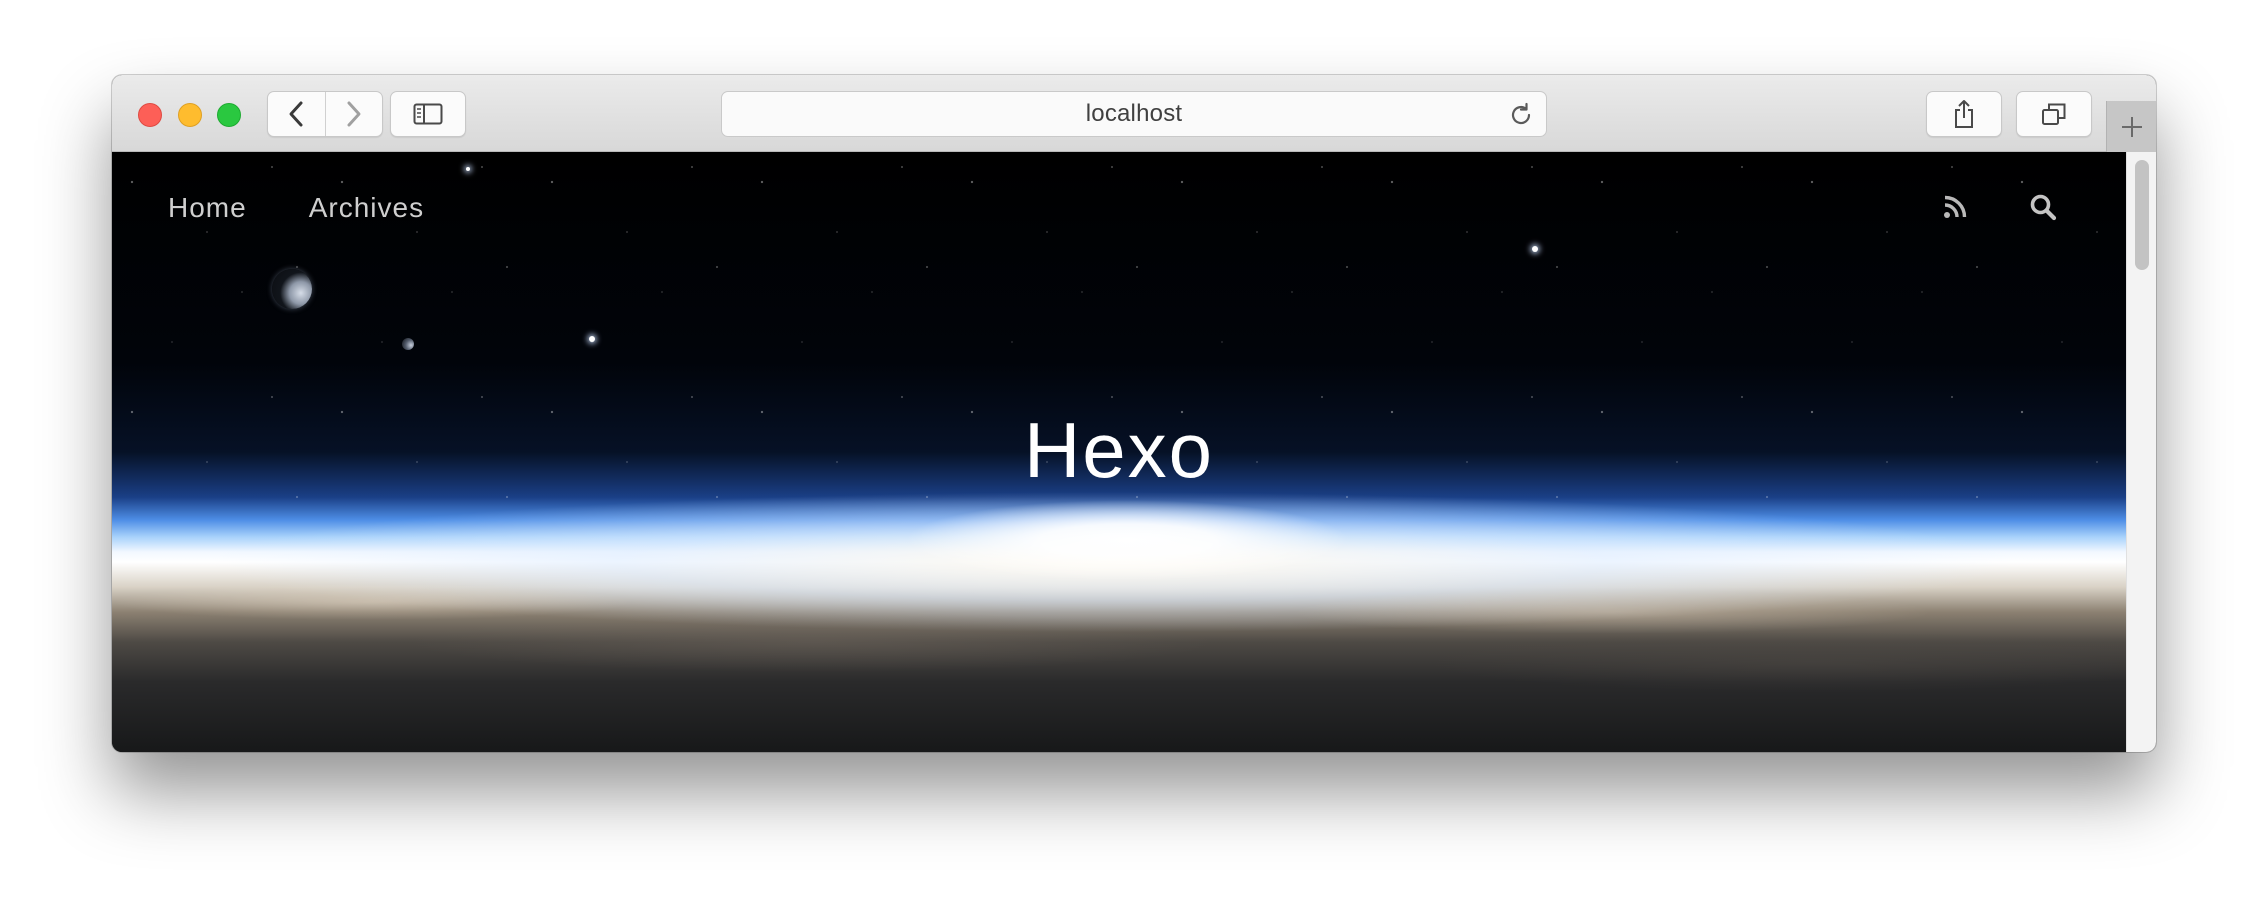  Describe the element at coordinates (292, 289) in the screenshot. I see `moon-graphic` at that location.